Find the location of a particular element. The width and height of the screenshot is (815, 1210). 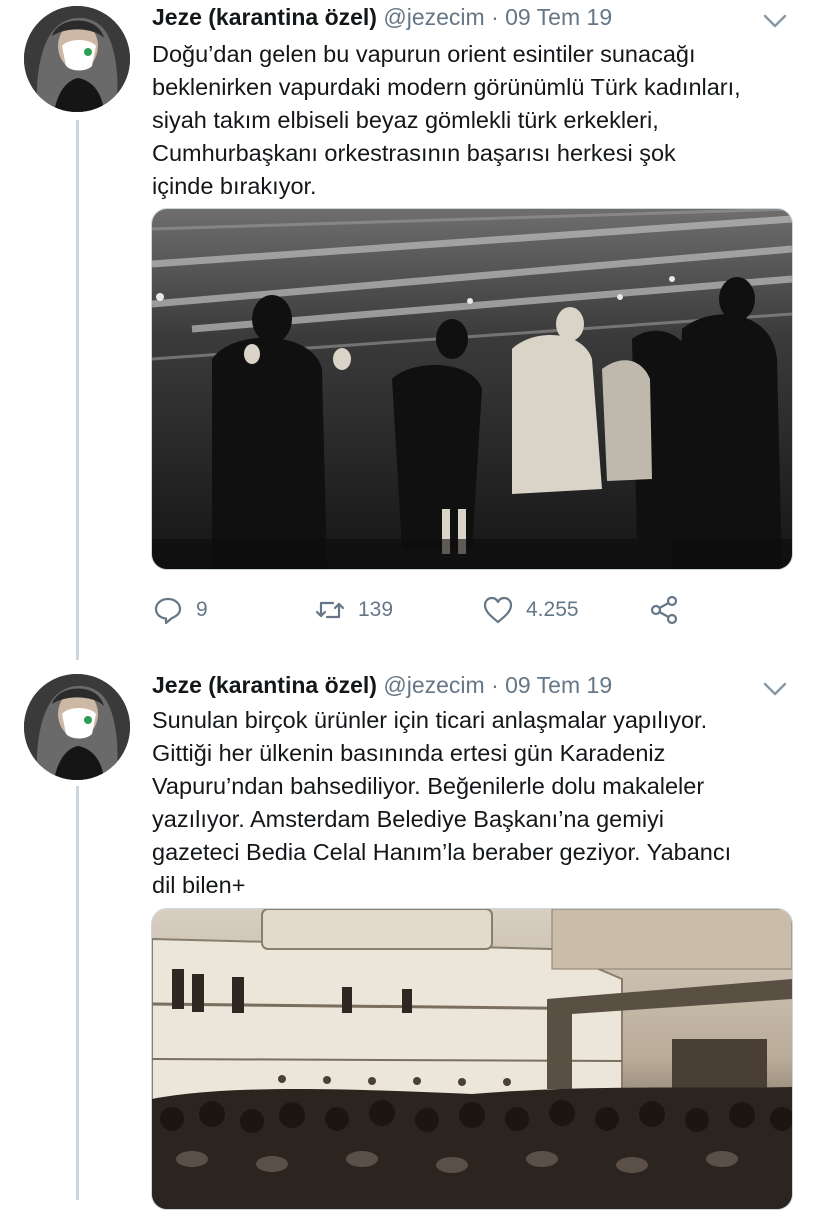

share-button is located at coordinates (664, 610).